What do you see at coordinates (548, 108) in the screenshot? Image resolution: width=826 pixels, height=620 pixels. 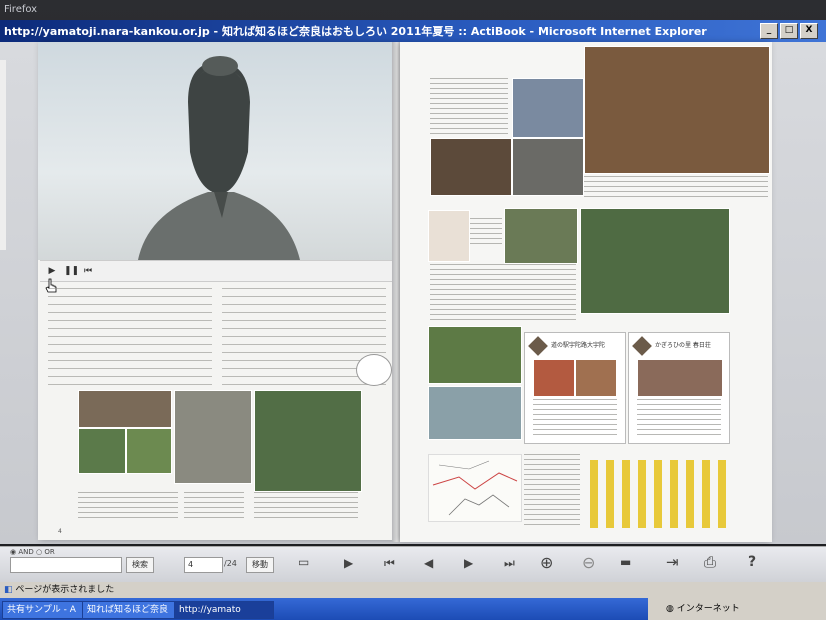 I see `photo-gate` at bounding box center [548, 108].